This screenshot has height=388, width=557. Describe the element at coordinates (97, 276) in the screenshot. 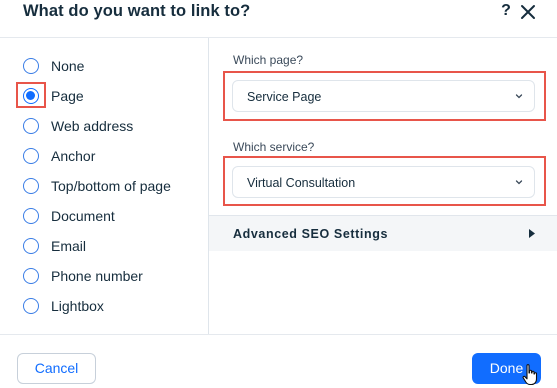

I see `radio-label: Phone number` at that location.